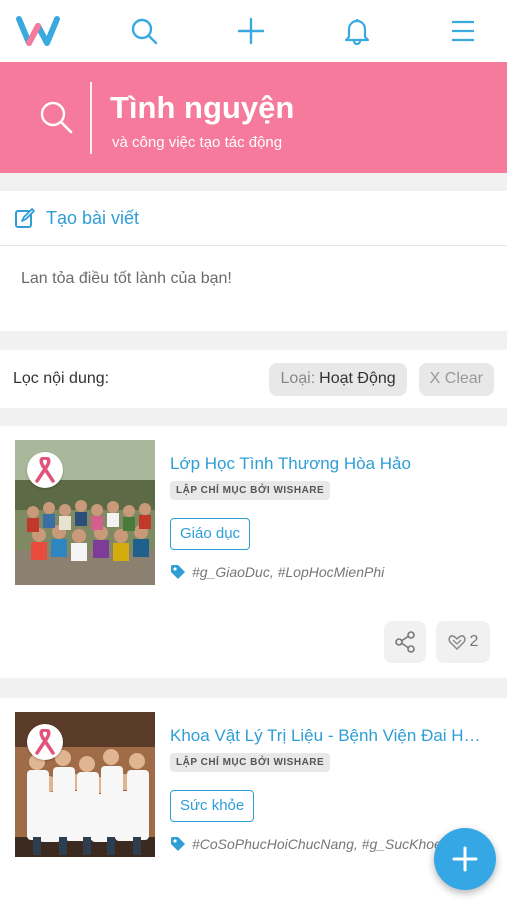 This screenshot has height=900, width=507. I want to click on search-icon, so click(144, 31).